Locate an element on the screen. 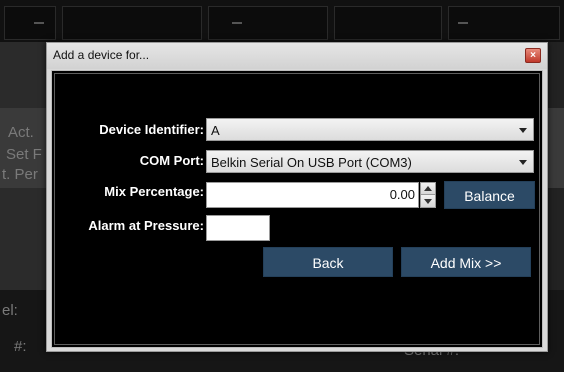 This screenshot has height=372, width=564. background-toolbar is located at coordinates (282, 21).